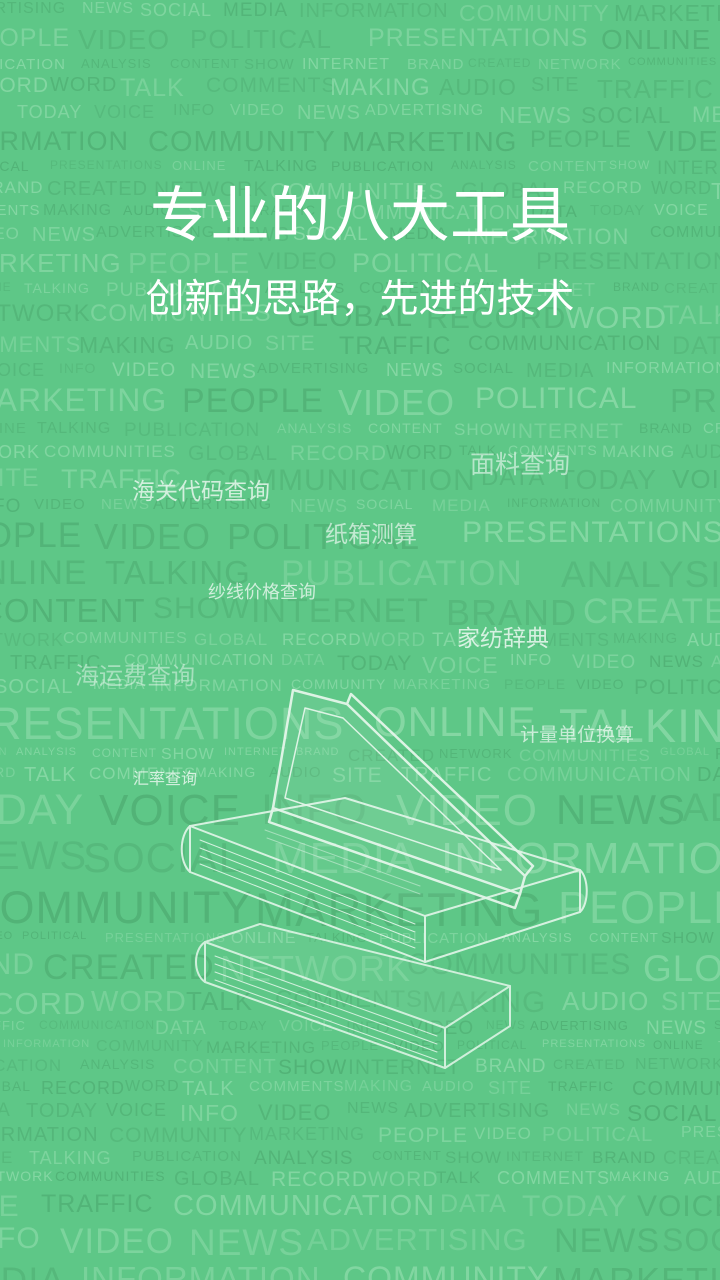 This screenshot has height=1280, width=720. What do you see at coordinates (503, 636) in the screenshot?
I see `tool-home-textile-dictionary: 家纺辞典` at bounding box center [503, 636].